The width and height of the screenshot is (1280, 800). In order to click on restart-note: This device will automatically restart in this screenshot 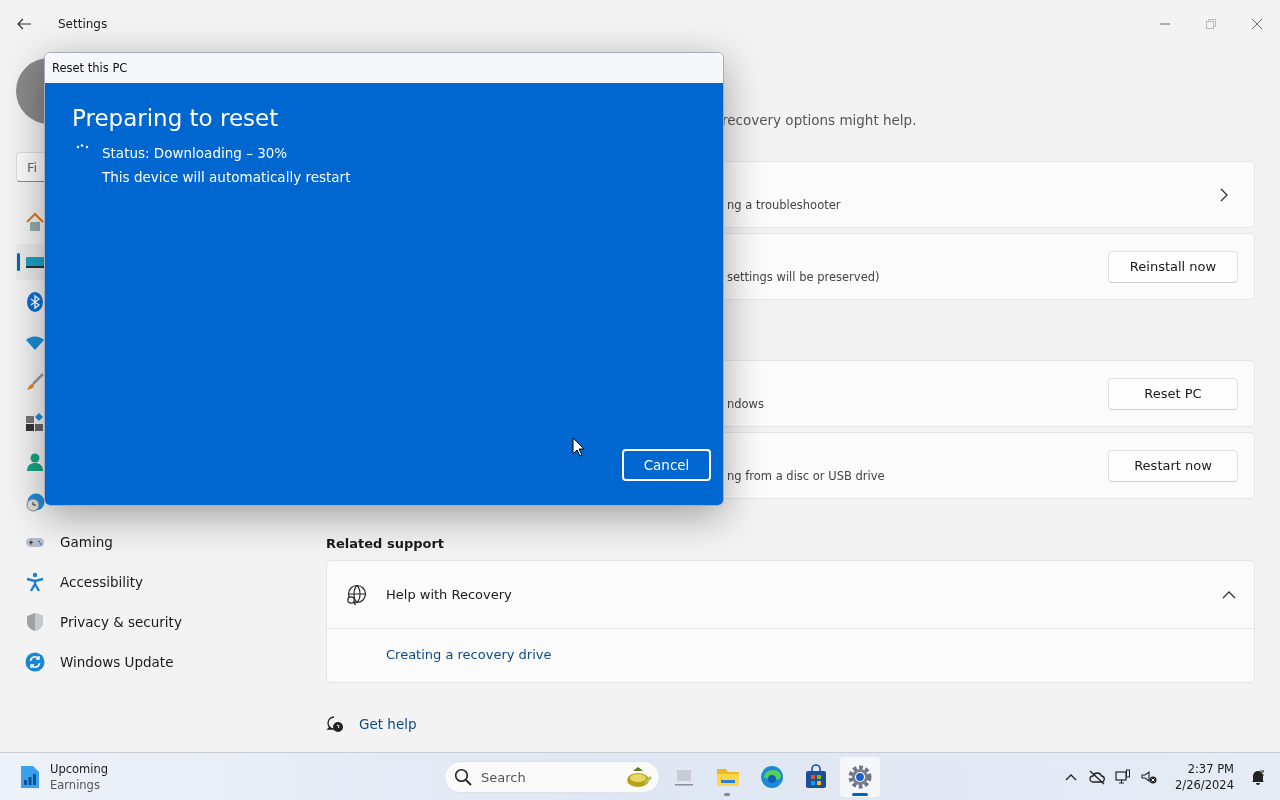, I will do `click(226, 177)`.